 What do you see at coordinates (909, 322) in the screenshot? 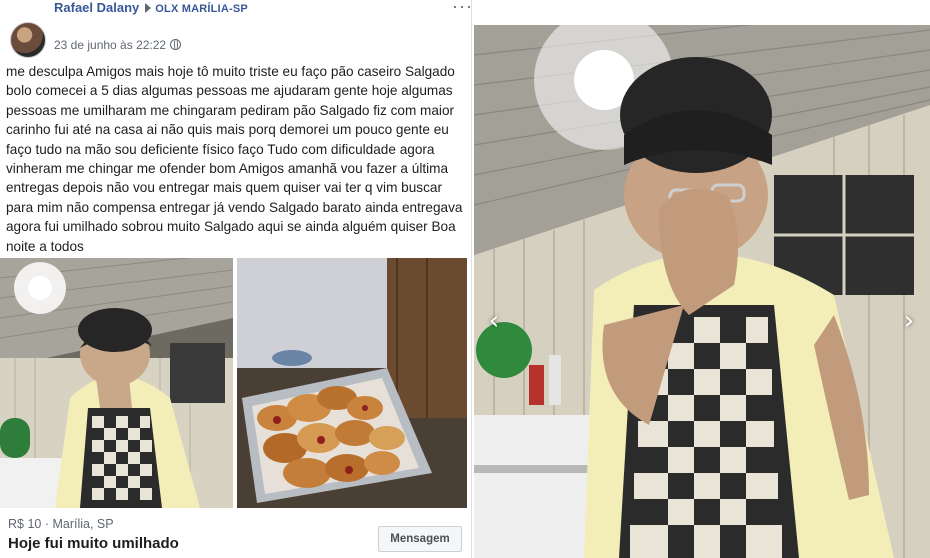
I see `chevron-right-icon: ›` at bounding box center [909, 322].